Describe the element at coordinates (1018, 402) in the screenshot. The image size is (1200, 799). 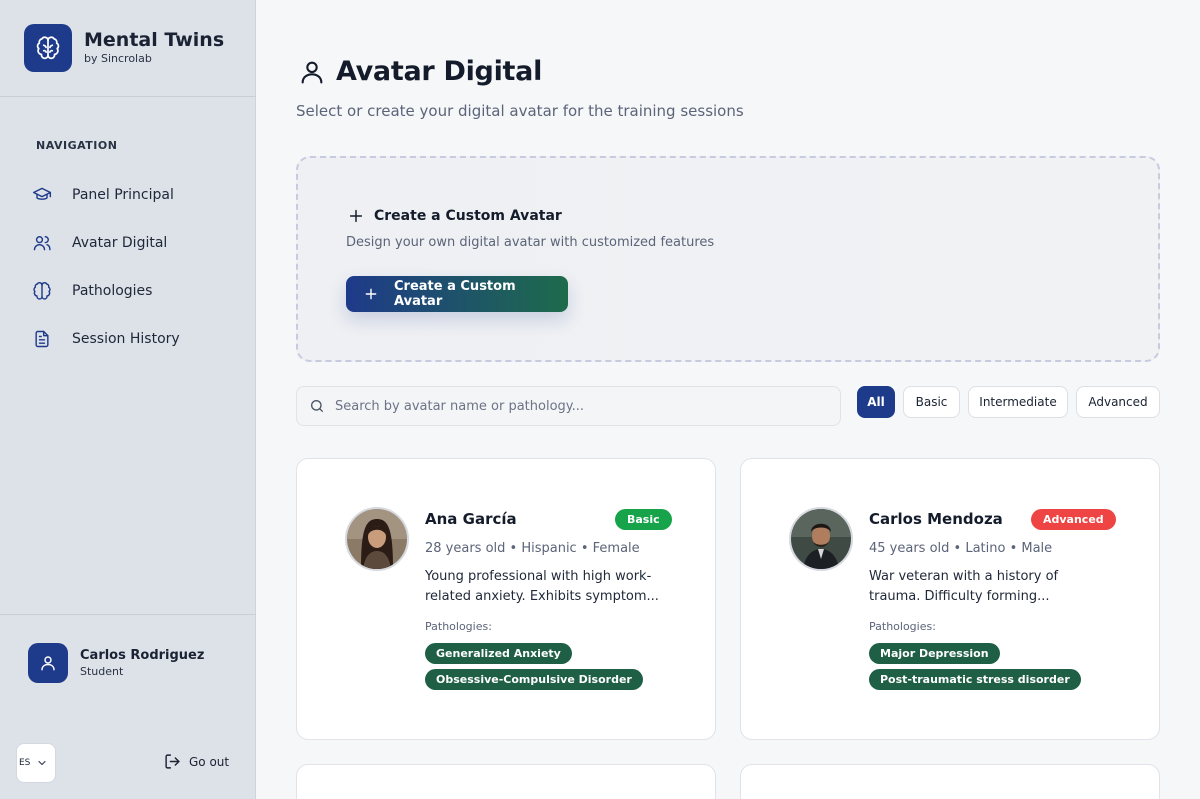
I see `filter-intermediate: Intermediate` at that location.